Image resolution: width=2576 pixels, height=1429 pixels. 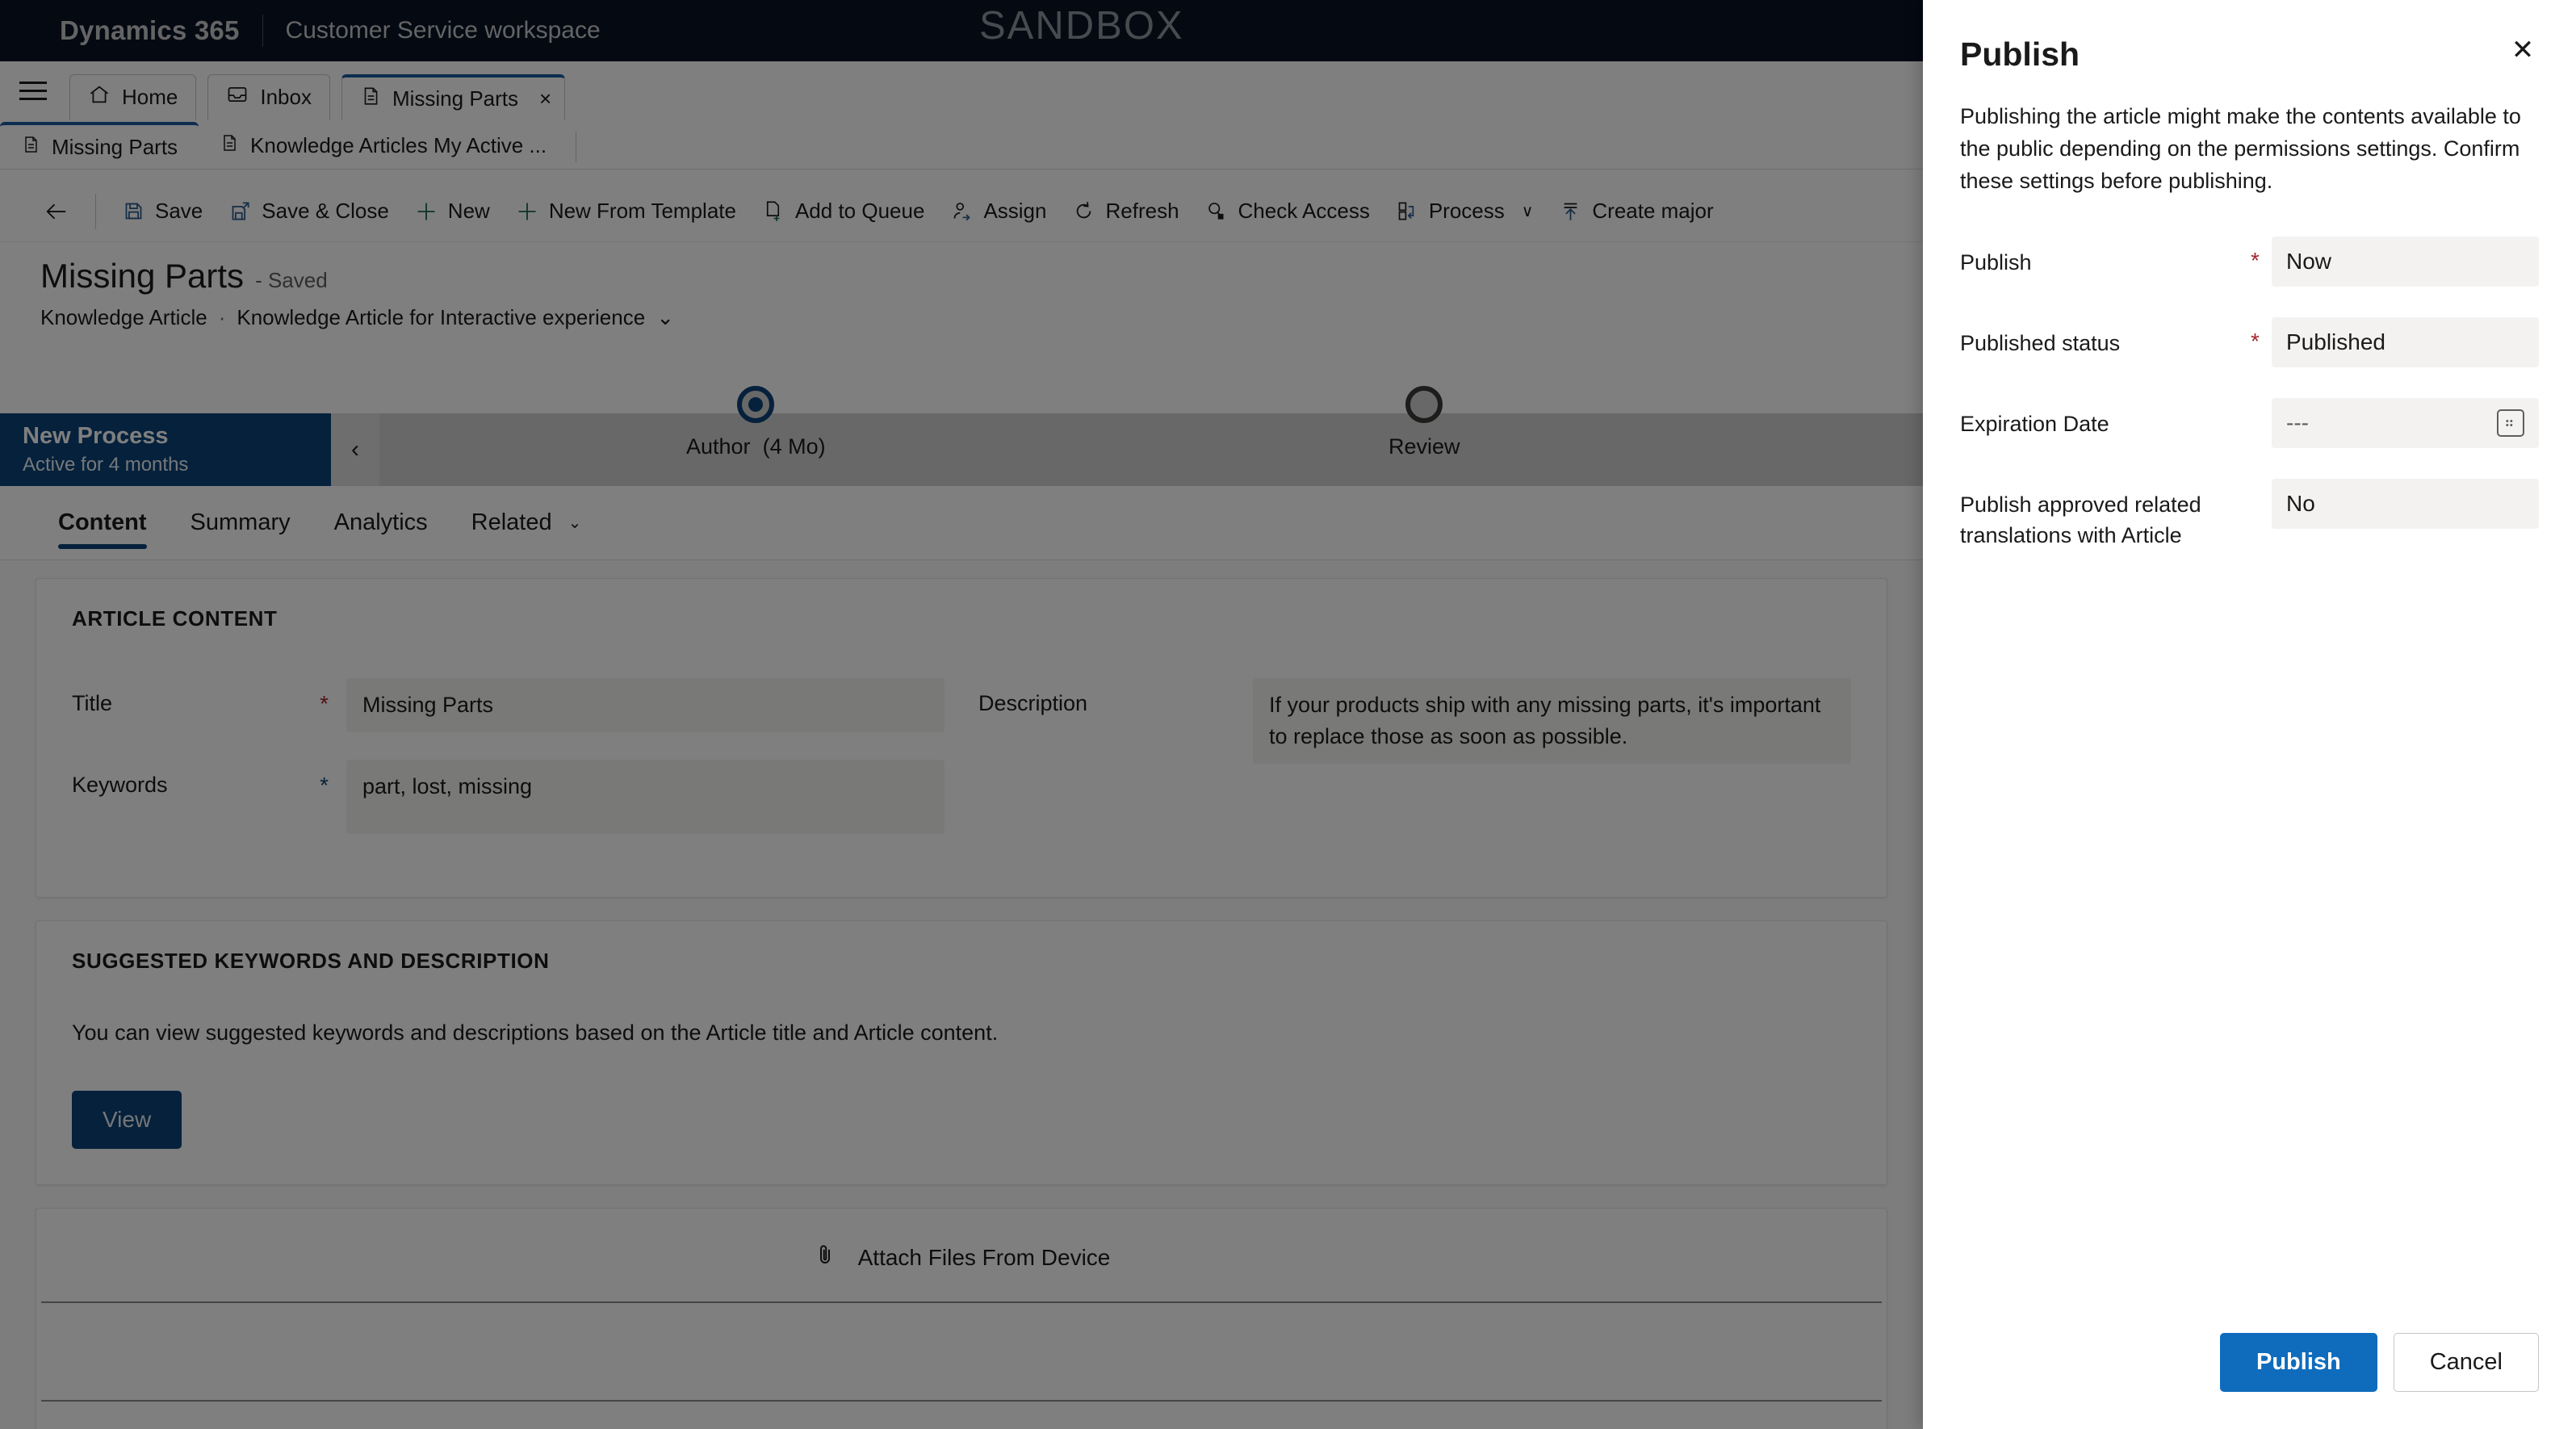 I want to click on publish-panel-footer: Publish Cancel, so click(x=2249, y=1381).